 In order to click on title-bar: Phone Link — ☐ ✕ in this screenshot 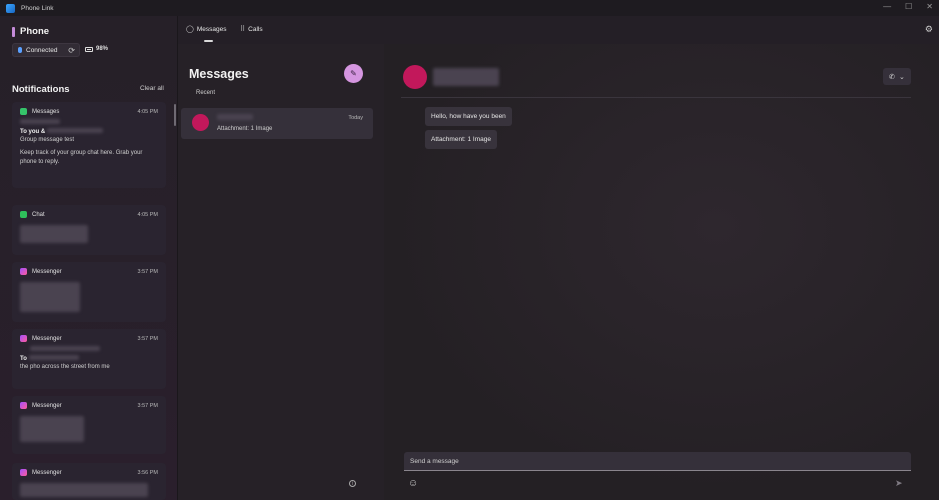, I will do `click(469, 8)`.